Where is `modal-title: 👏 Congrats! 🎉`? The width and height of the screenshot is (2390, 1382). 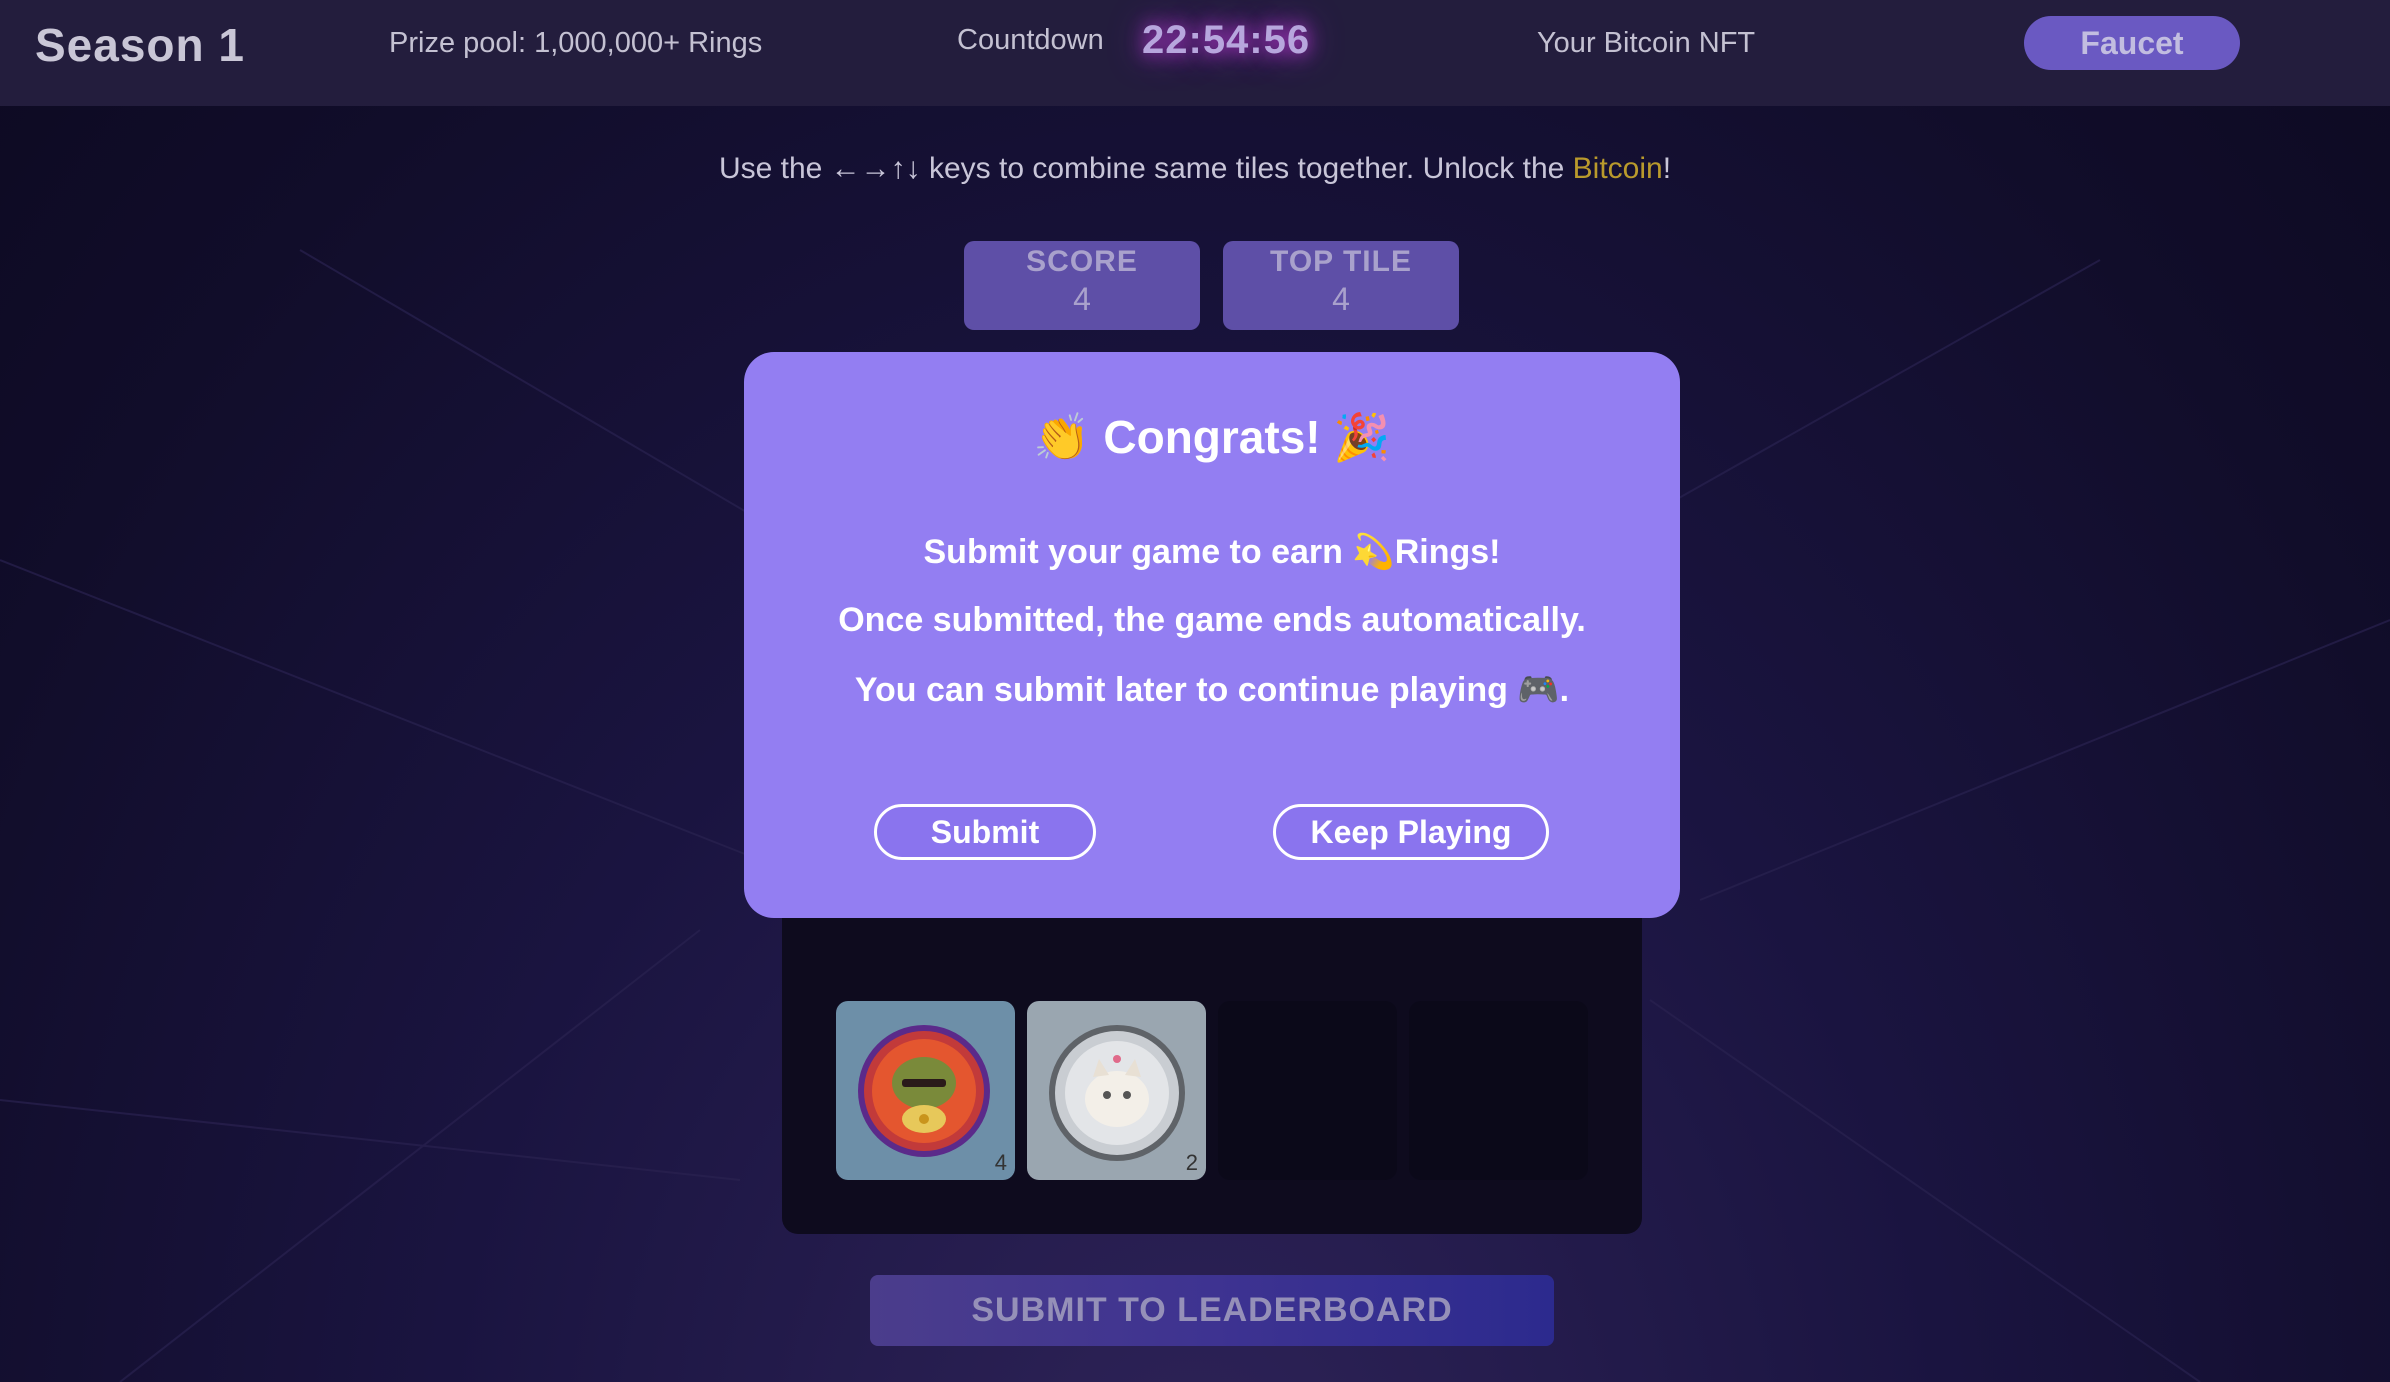
modal-title: 👏 Congrats! 🎉 is located at coordinates (1212, 437).